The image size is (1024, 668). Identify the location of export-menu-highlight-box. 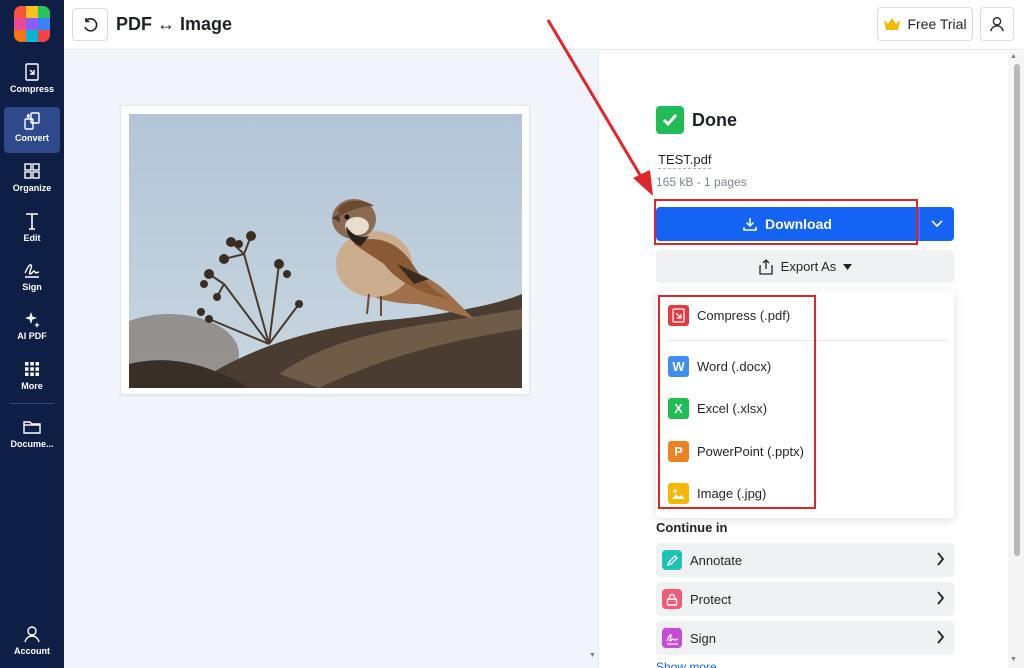
(737, 402).